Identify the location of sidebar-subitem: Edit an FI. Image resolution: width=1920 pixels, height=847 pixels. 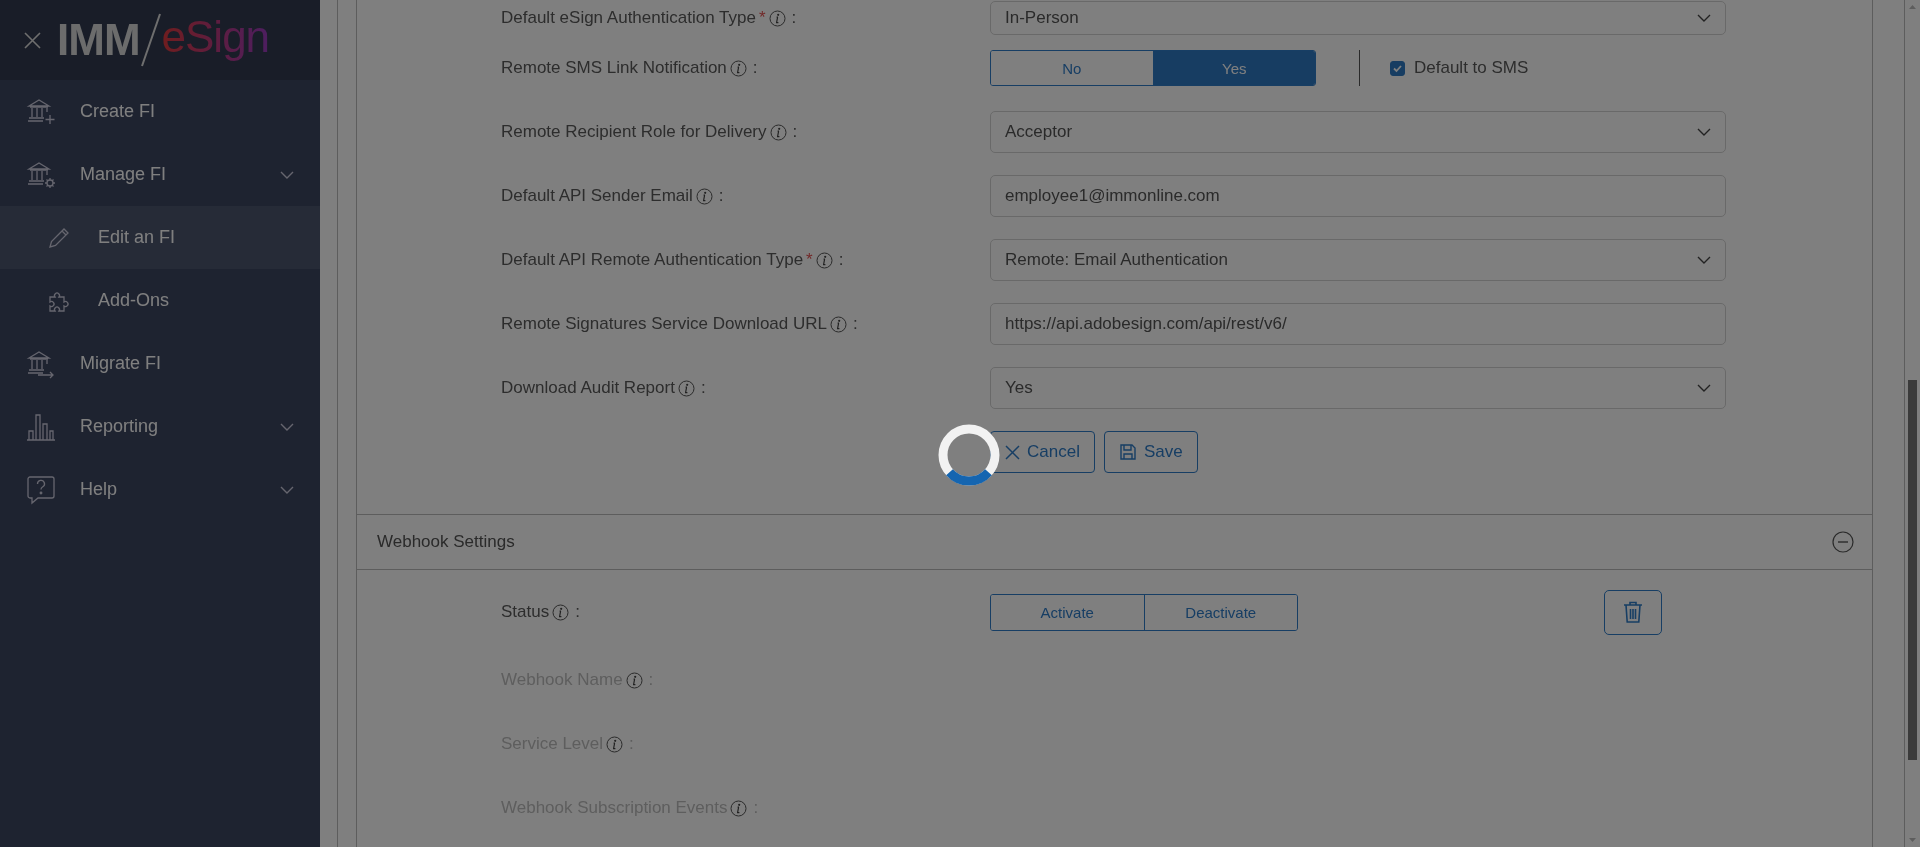
(160, 237).